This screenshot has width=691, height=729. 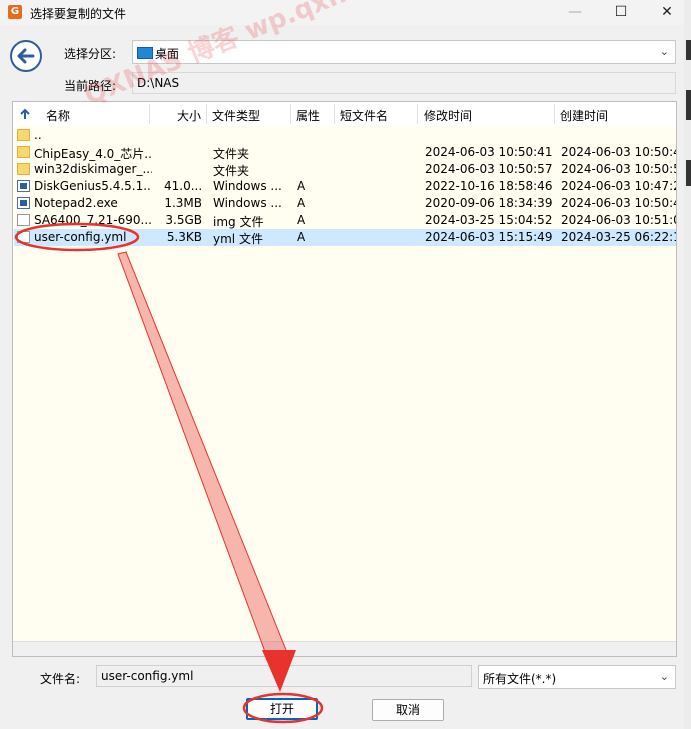 What do you see at coordinates (489, 186) in the screenshot?
I see `file-modified: 2022-10-16 18:58:46` at bounding box center [489, 186].